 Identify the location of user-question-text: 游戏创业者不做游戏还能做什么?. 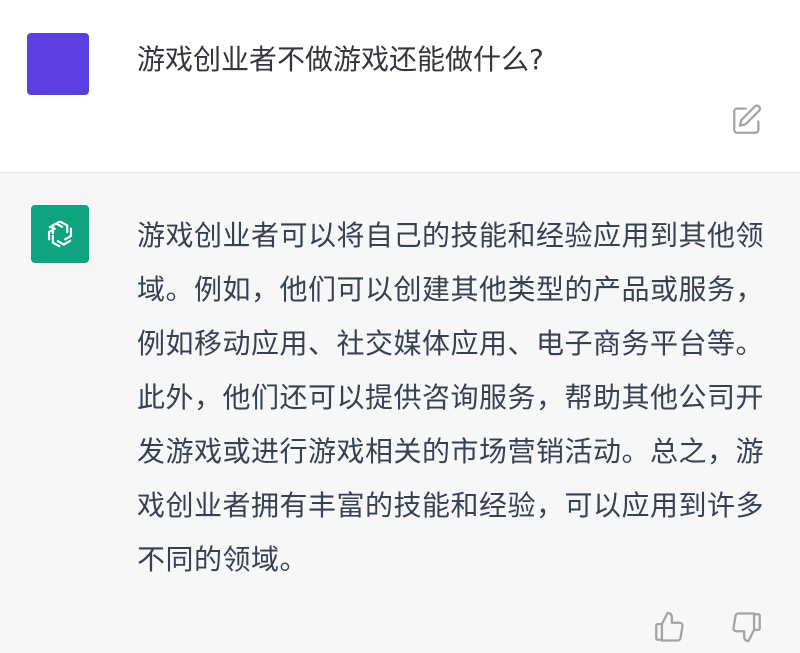
(340, 59).